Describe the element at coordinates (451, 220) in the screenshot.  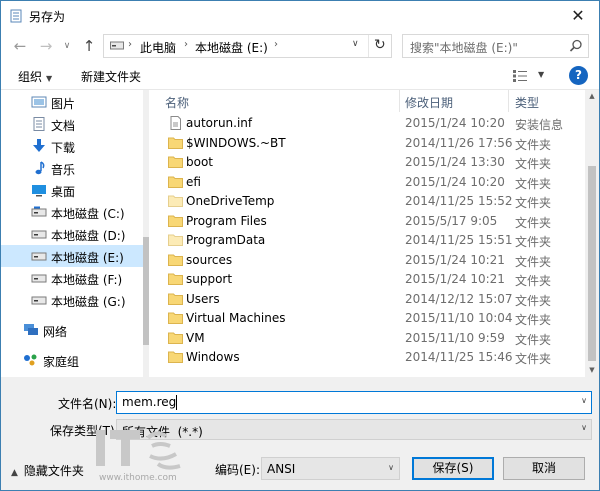
I see `file-date: 2015/5/17 9:05` at that location.